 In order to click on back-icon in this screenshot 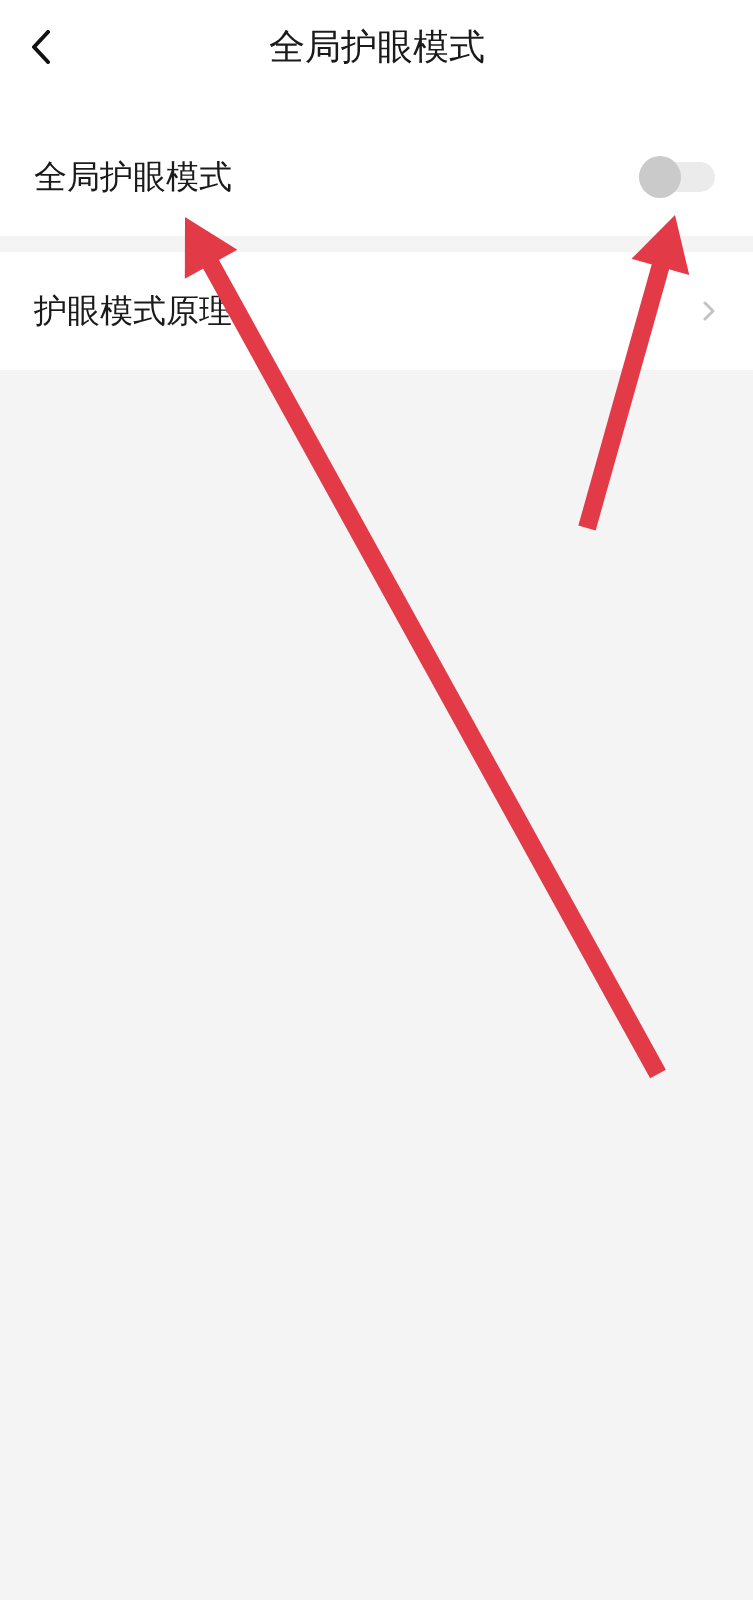, I will do `click(41, 47)`.